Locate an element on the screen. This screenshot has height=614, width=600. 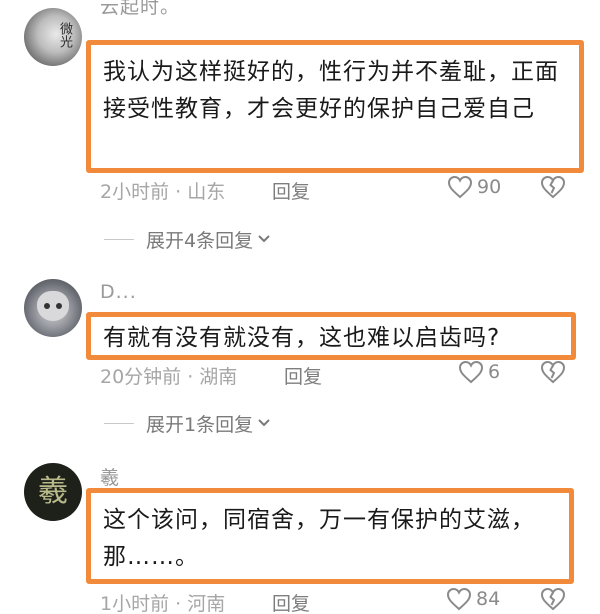
comment-highlight-box: 这个该问，同宿舍，万一有保护的艾滋，那……。 is located at coordinates (330, 536).